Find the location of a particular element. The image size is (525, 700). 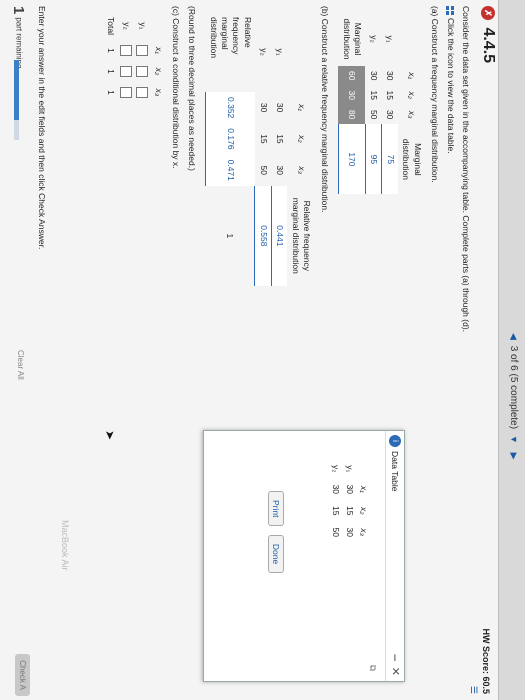

popup-header: i Data Table – ✕ is located at coordinates (394, 556).